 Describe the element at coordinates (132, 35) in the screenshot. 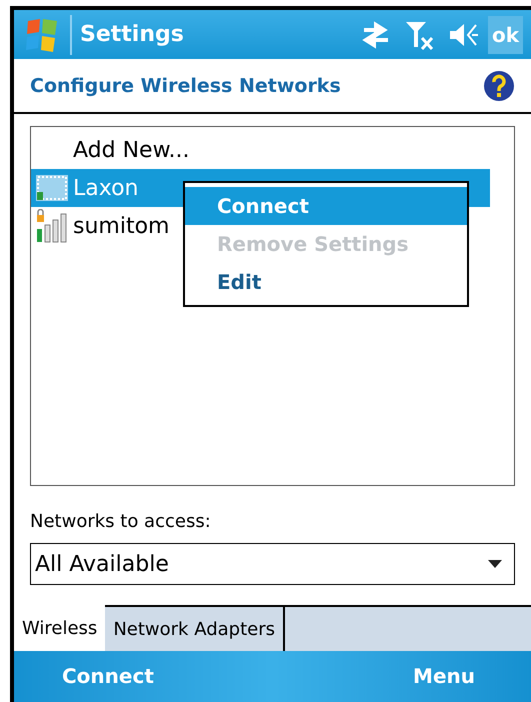

I see `window-title: Settings` at that location.